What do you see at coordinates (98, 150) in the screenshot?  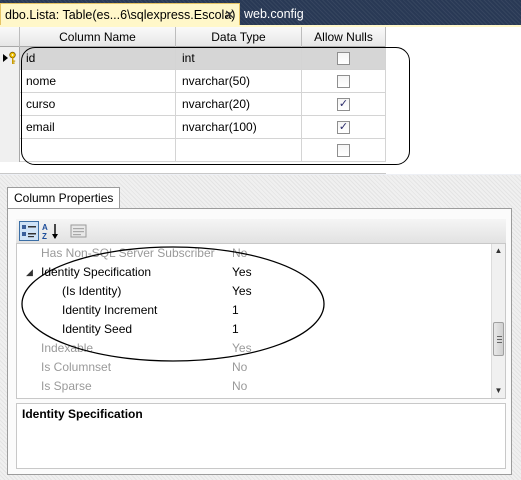 I see `column-name-cell` at bounding box center [98, 150].